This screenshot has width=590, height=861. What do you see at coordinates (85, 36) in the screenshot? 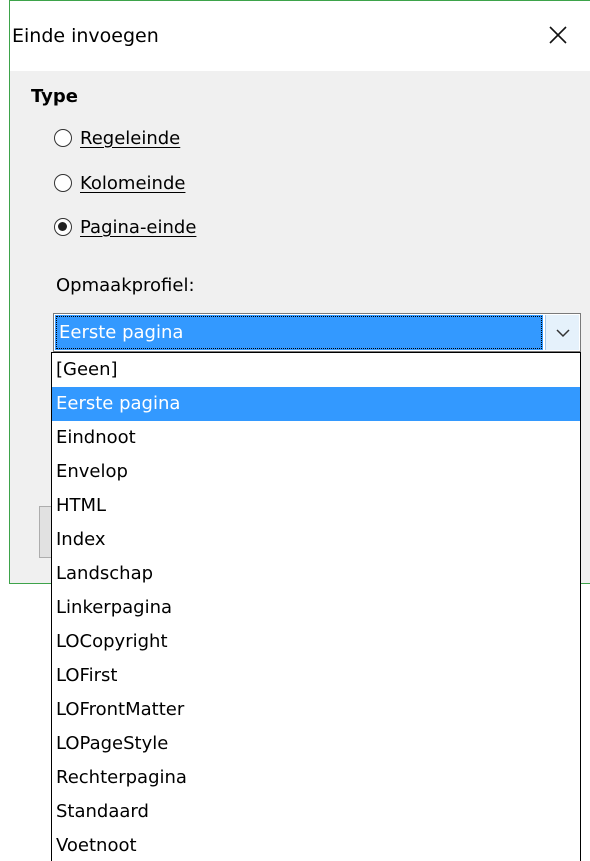
I see `dialog-title: Einde invoegen` at bounding box center [85, 36].